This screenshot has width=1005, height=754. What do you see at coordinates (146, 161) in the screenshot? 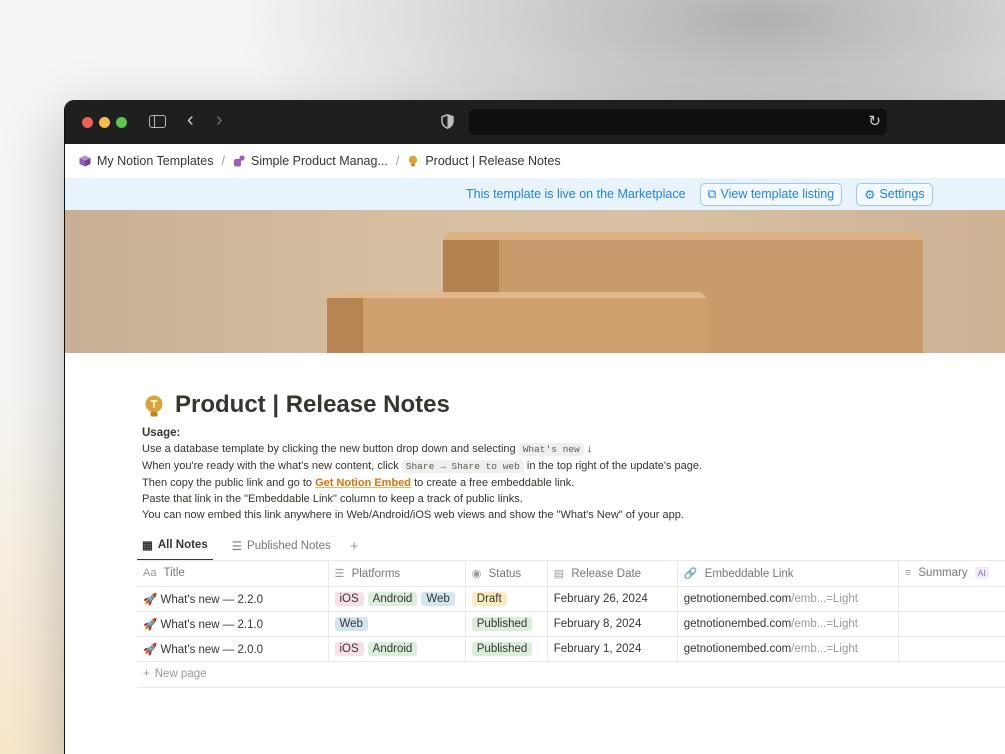
I see `breadcrumb-item-workspace: My Notion Templates` at bounding box center [146, 161].